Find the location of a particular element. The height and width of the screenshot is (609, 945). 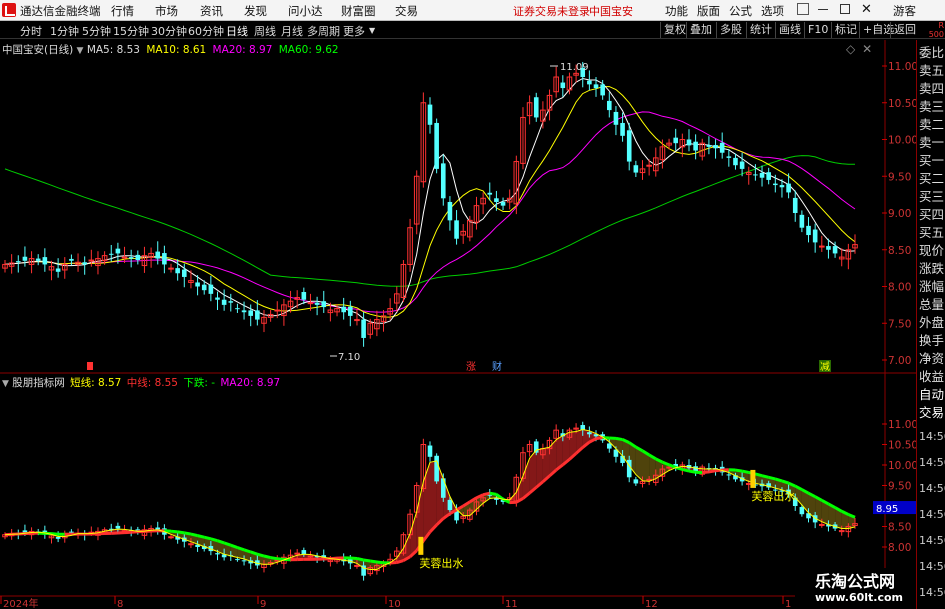

side-item-14: 总量 is located at coordinates (932, 305).